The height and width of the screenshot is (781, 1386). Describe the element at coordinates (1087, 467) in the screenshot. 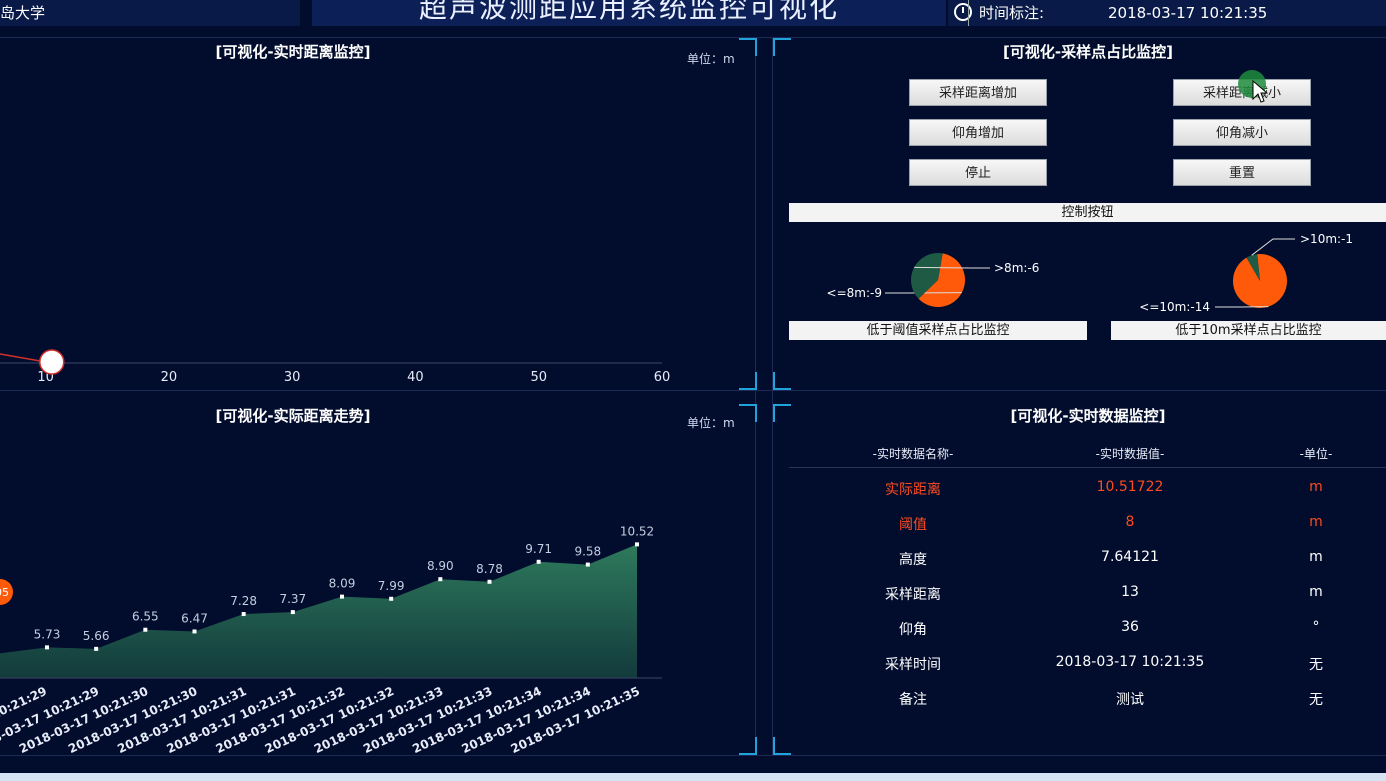

I see `table-header-rule` at that location.